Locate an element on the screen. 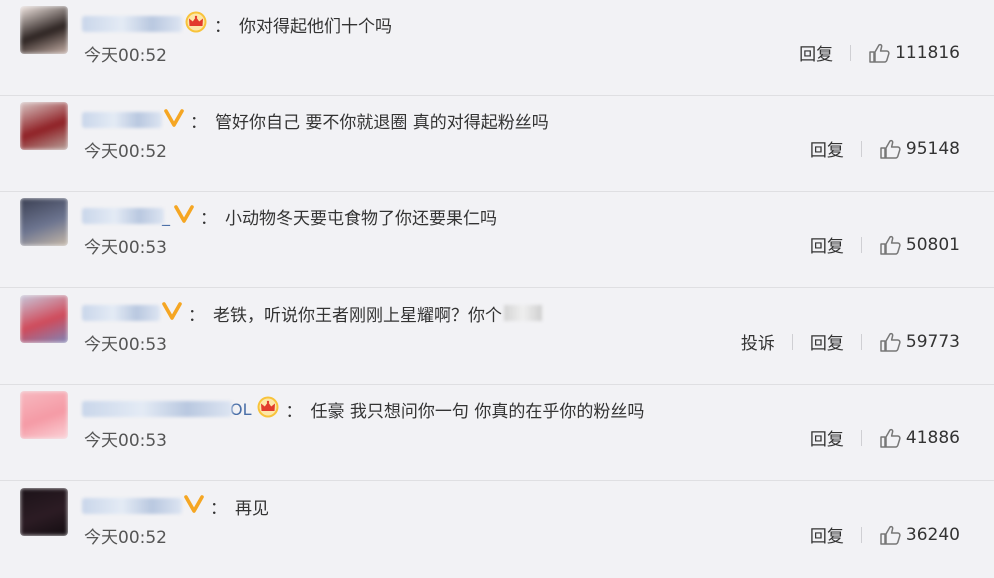 The width and height of the screenshot is (994, 578). comment-content: OL ： 任豪 我只想问你一句 你真的在乎你的粉丝吗 is located at coordinates (363, 409).